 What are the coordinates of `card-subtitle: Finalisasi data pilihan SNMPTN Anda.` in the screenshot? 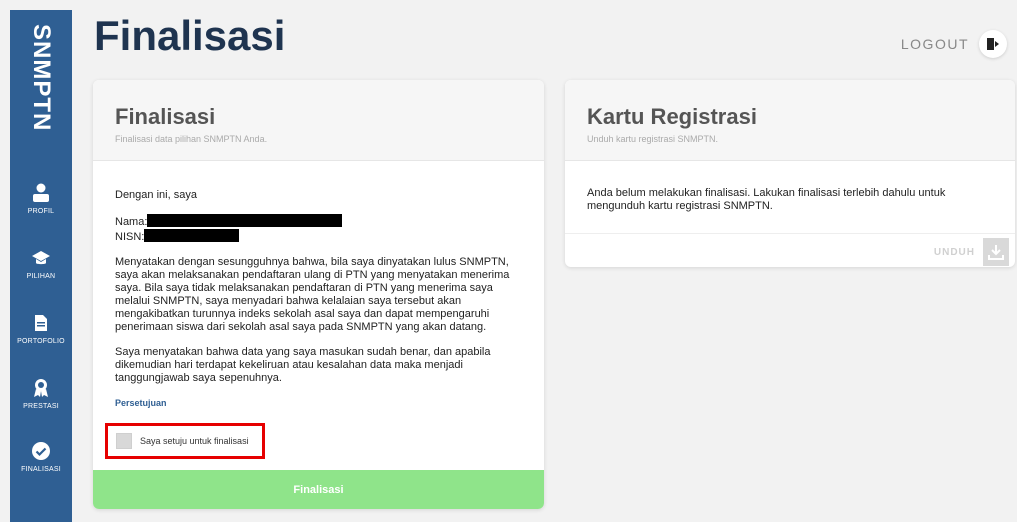 It's located at (191, 139).